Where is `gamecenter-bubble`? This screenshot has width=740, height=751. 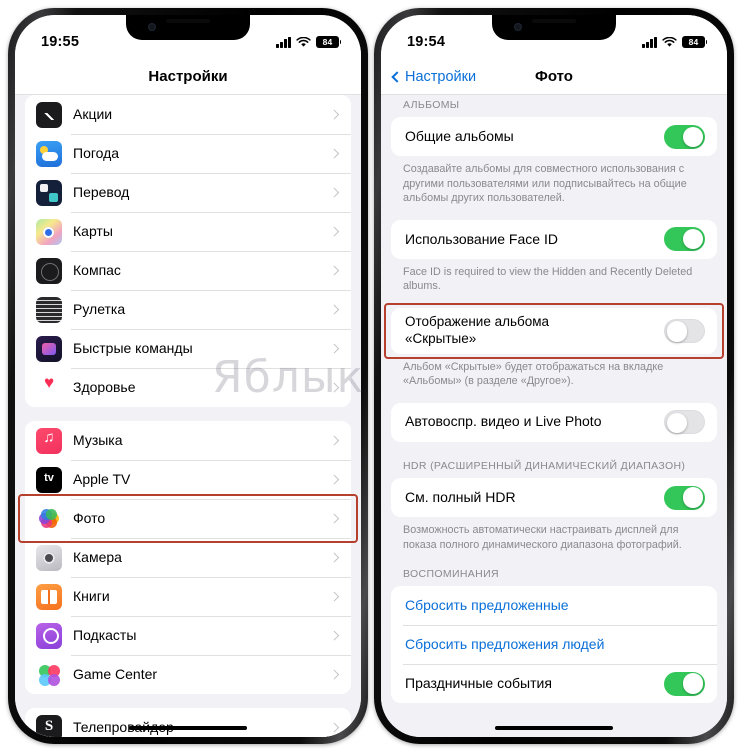 gamecenter-bubble is located at coordinates (54, 679).